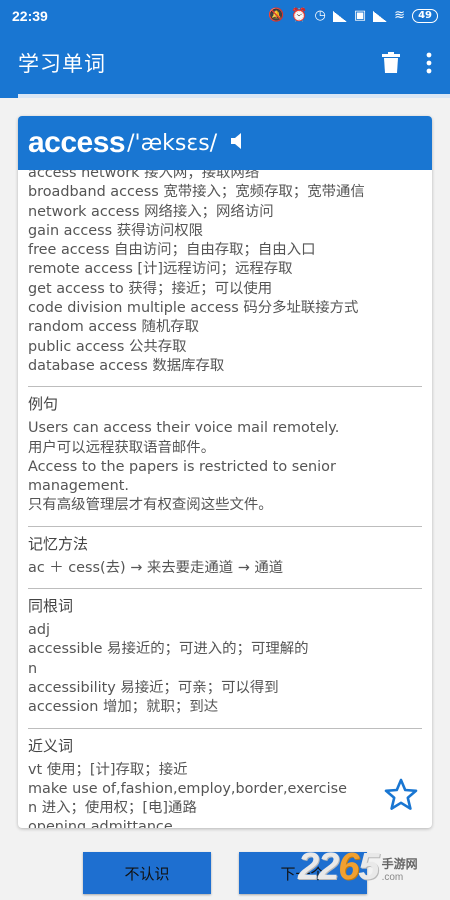 The image size is (450, 900). I want to click on watermark-url: .com, so click(392, 877).